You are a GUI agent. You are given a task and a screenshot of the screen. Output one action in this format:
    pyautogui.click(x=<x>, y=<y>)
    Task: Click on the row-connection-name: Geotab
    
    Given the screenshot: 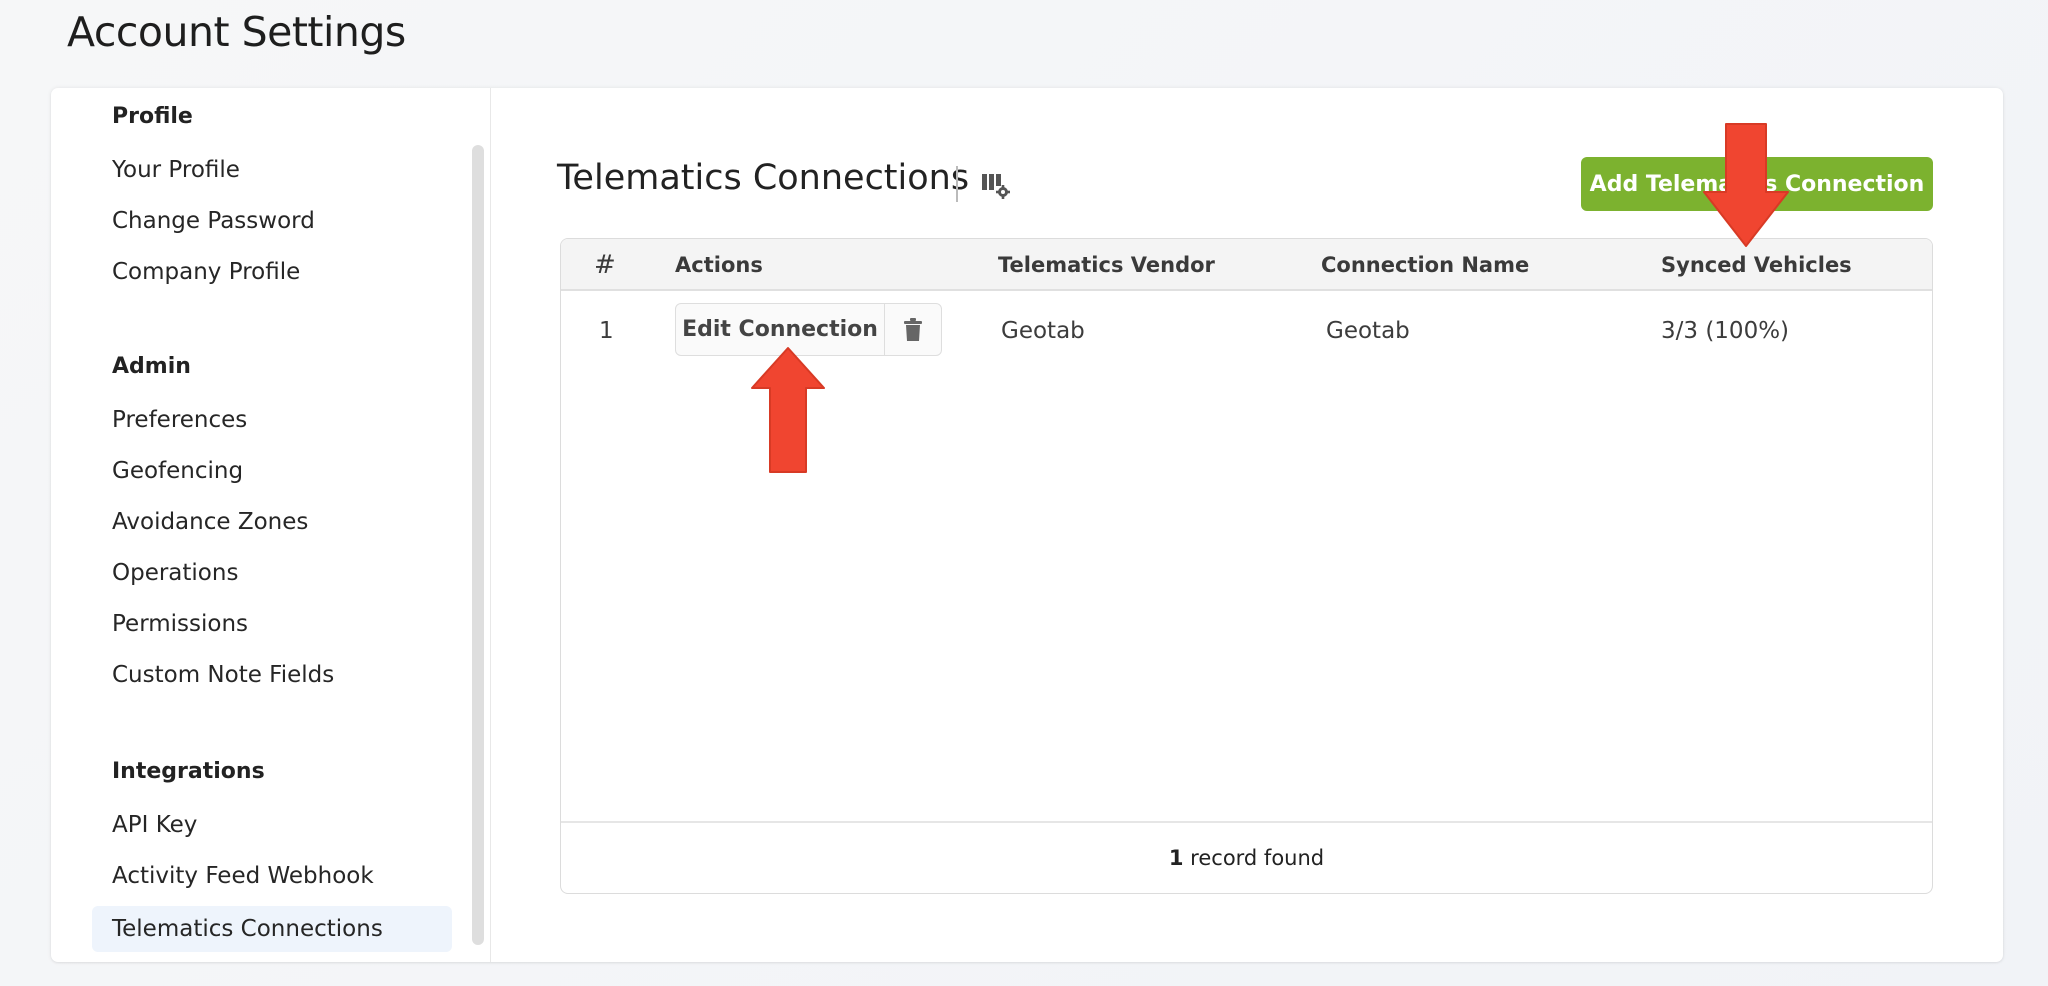 What is the action you would take?
    pyautogui.click(x=1368, y=331)
    